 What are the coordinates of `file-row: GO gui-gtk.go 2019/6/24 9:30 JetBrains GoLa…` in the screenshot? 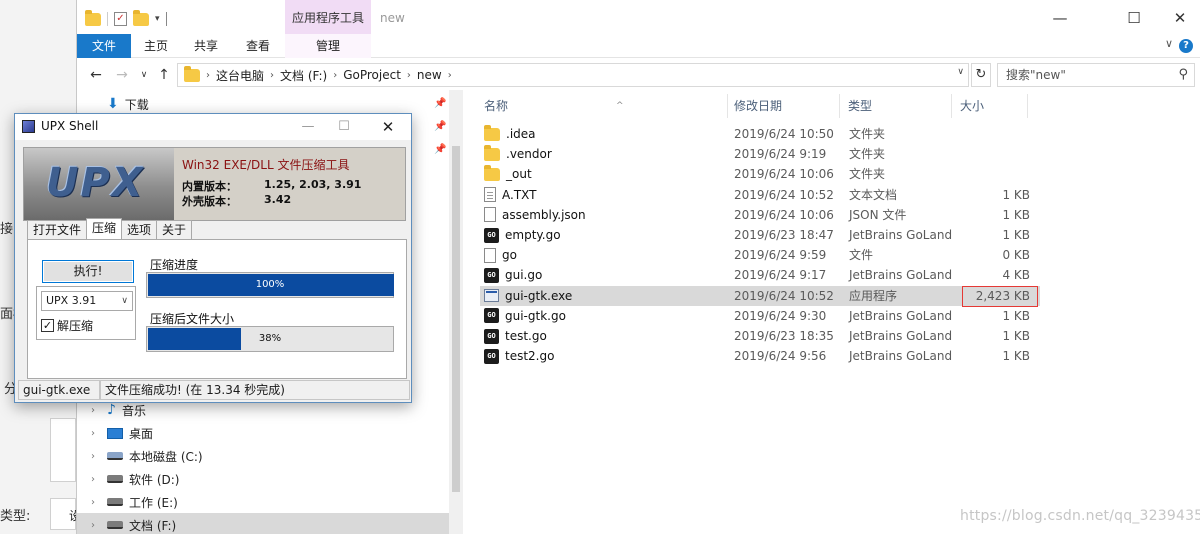 It's located at (760, 316).